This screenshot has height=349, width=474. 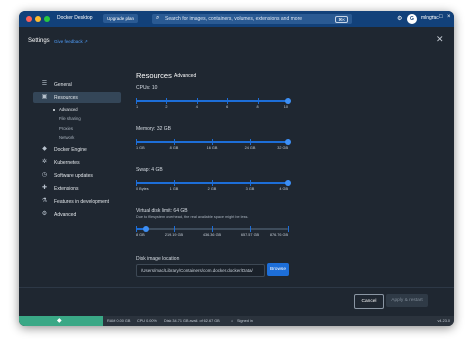 I want to click on sidebar-item-extensions: ✚ Extensions, so click(x=77, y=188).